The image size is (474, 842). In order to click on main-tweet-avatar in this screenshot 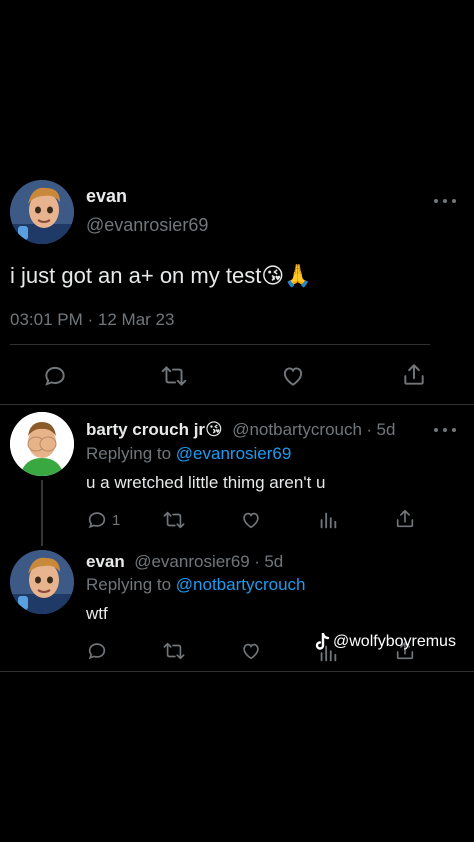, I will do `click(42, 212)`.